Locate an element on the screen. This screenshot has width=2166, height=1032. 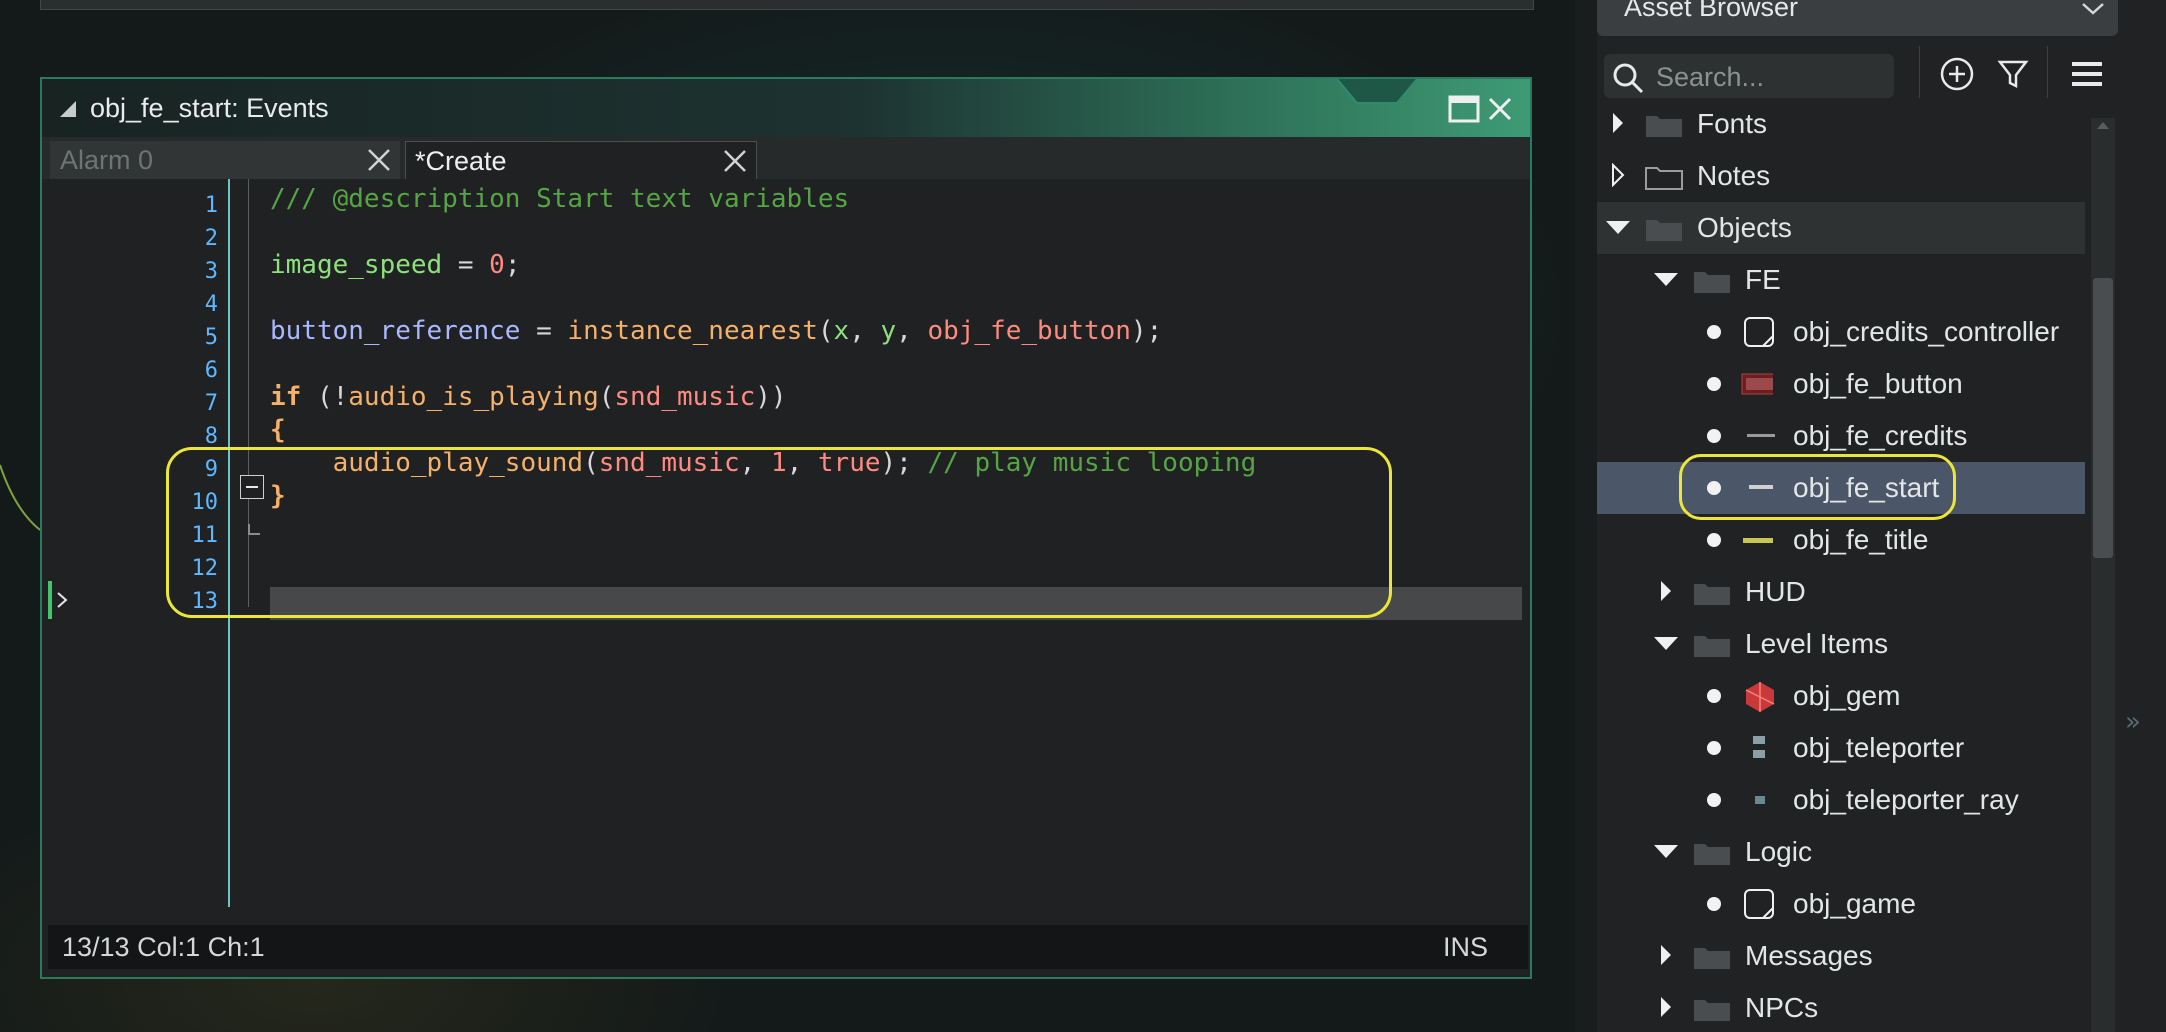
panel-collapse-handle-icon: » is located at coordinates (2133, 722).